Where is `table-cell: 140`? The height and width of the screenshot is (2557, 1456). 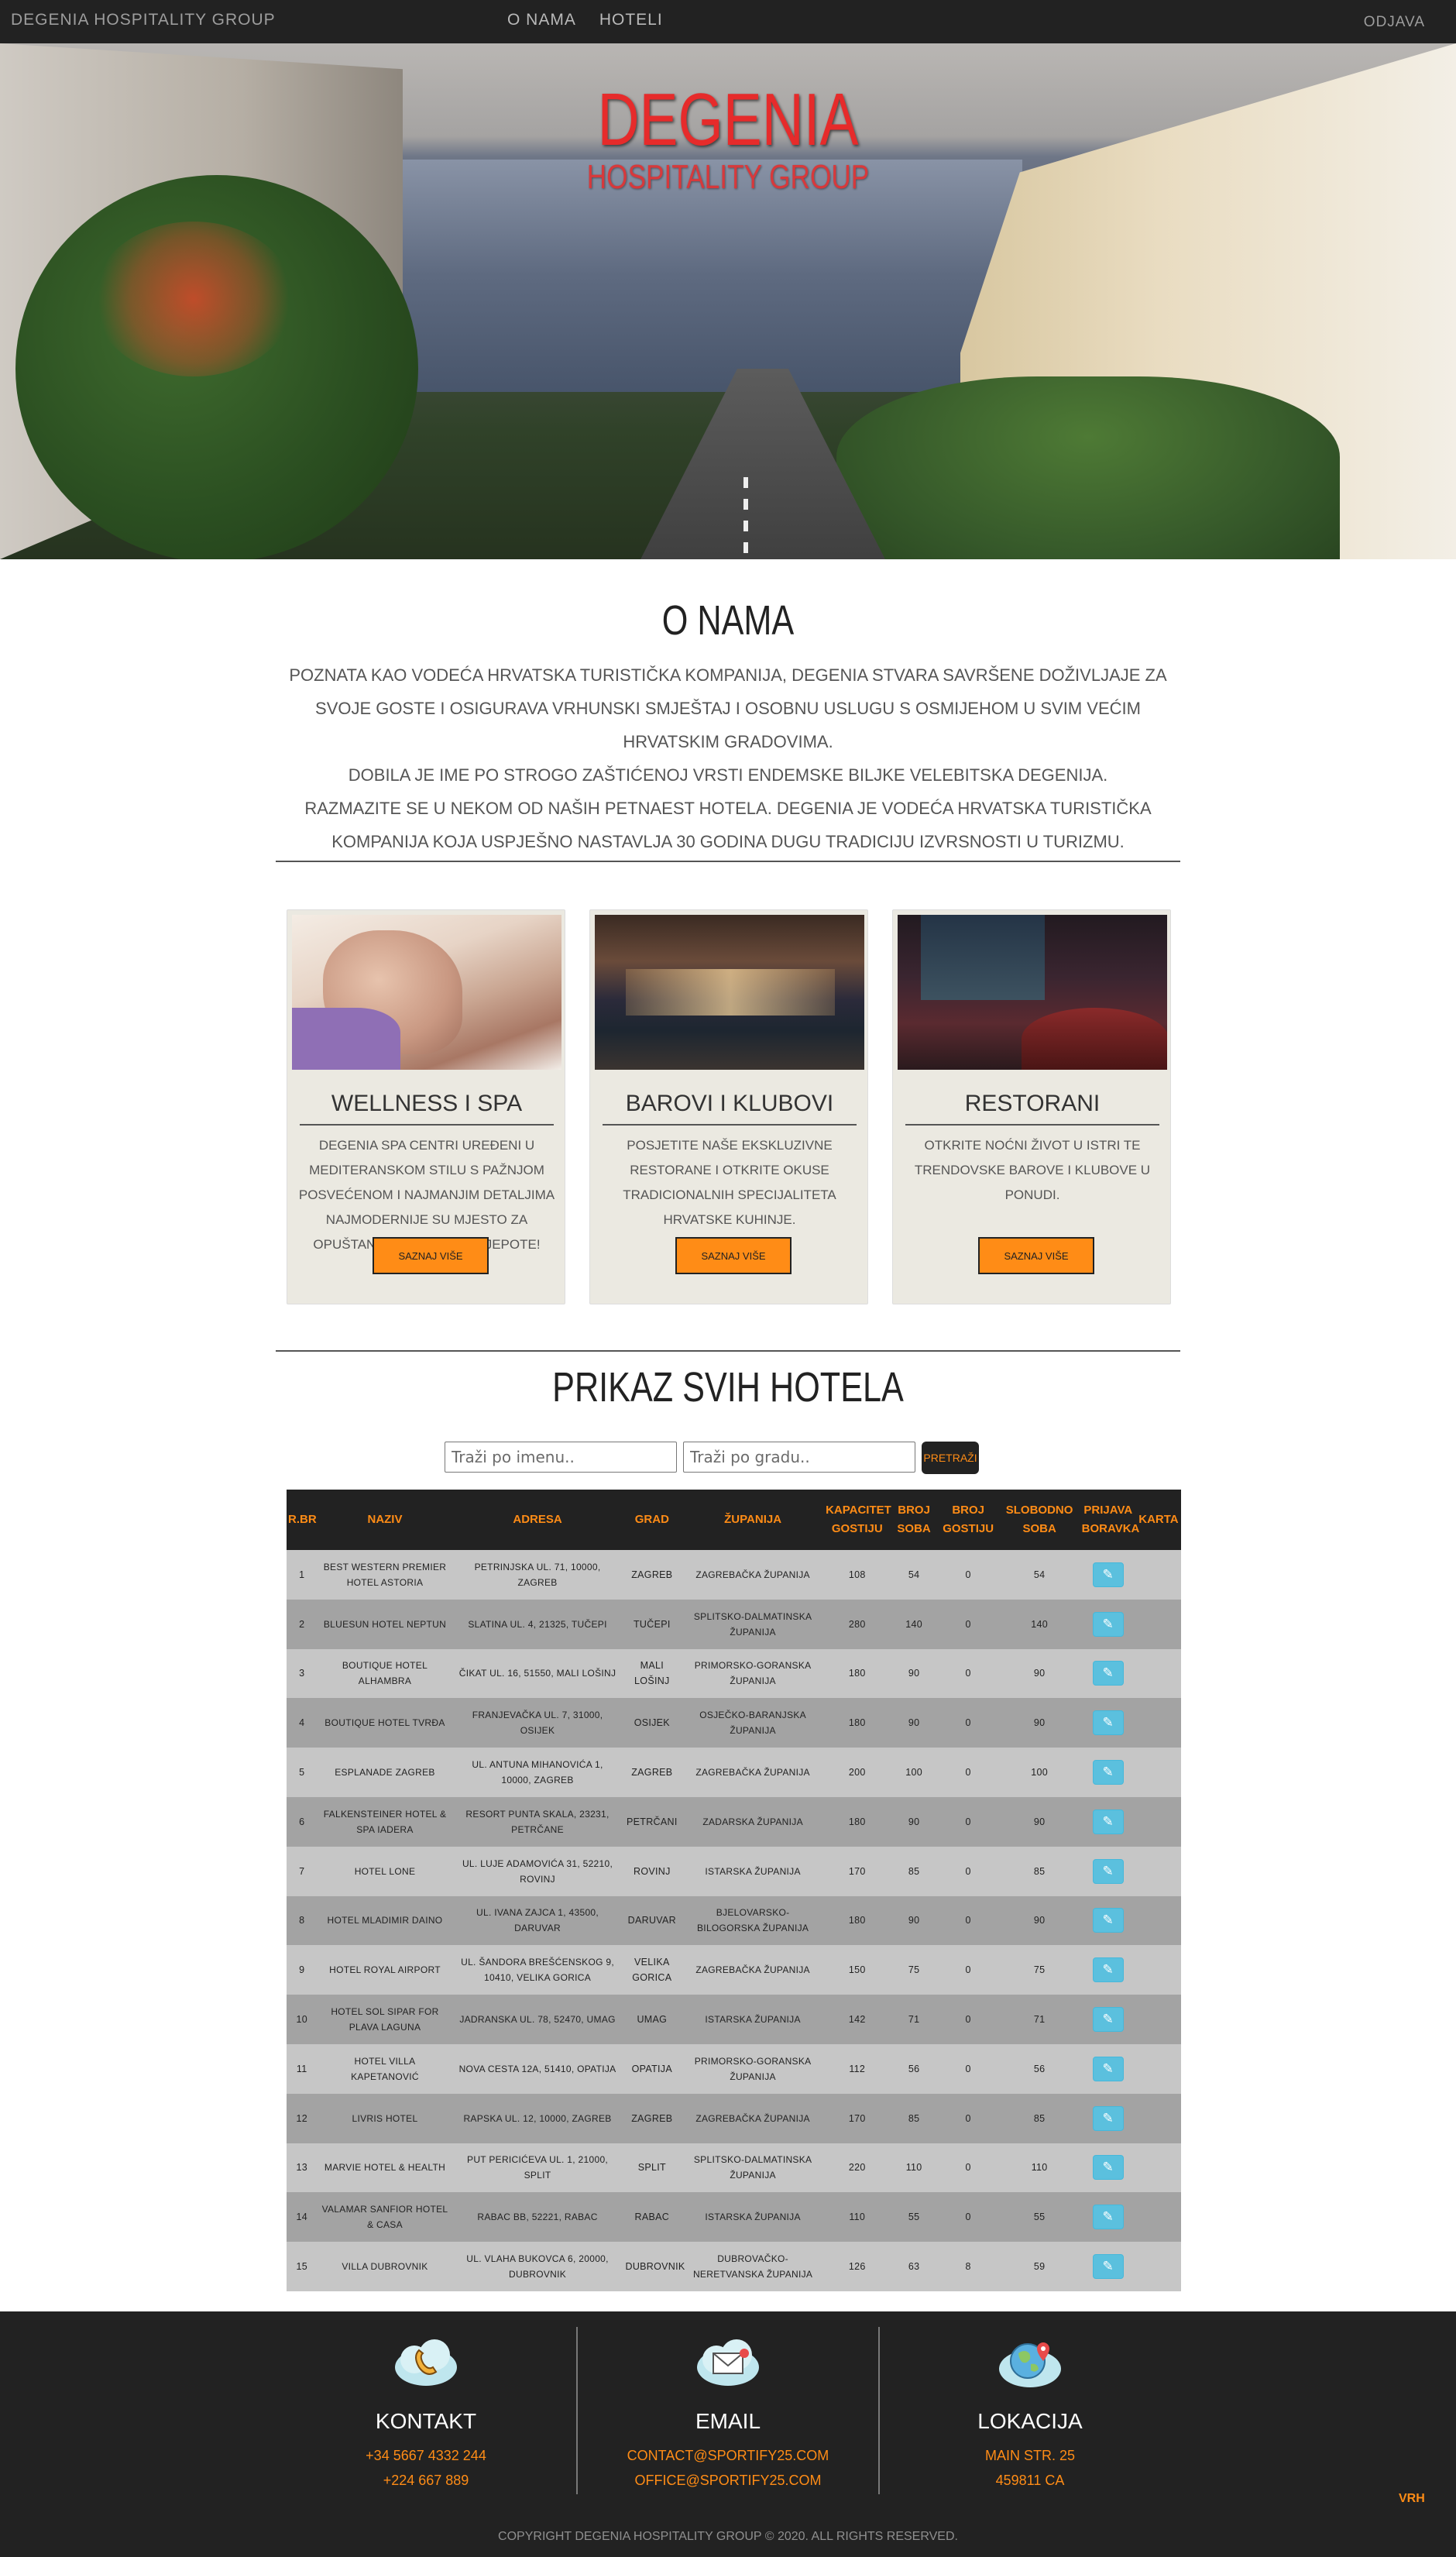
table-cell: 140 is located at coordinates (1039, 1624).